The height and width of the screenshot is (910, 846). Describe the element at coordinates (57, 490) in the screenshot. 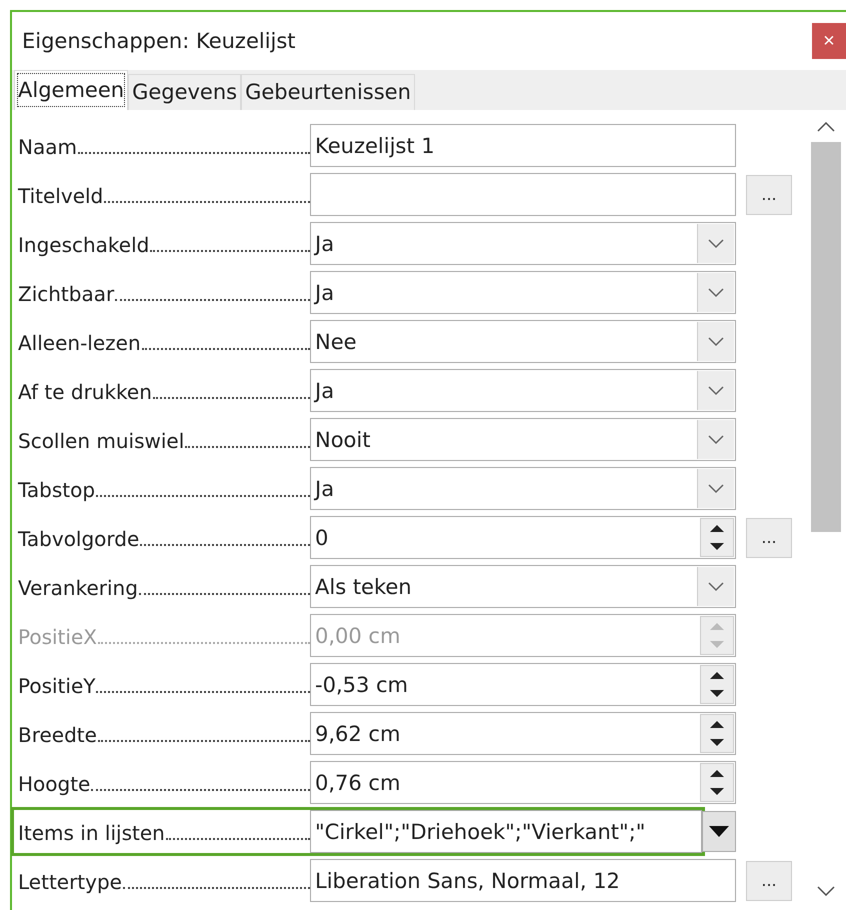

I see `property-label: Tabstop` at that location.